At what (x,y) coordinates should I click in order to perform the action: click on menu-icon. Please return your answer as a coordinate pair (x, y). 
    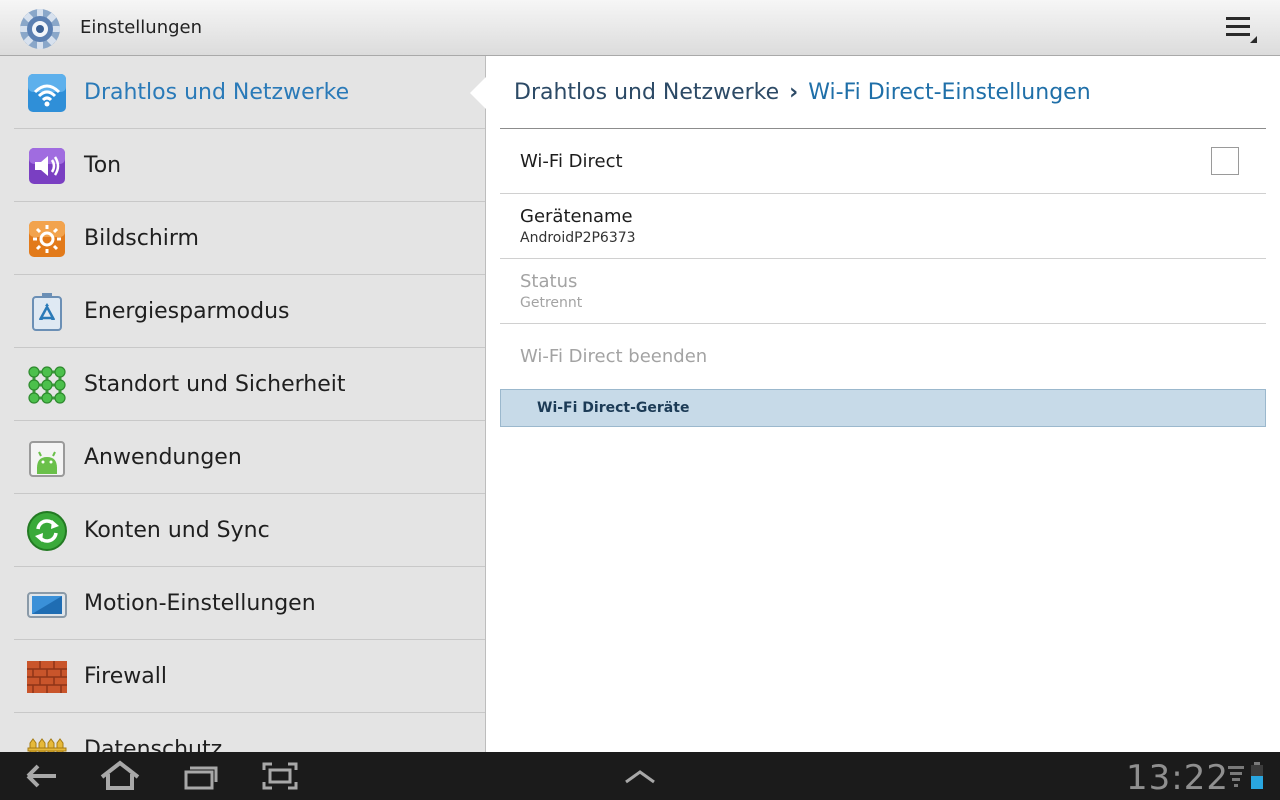
    Looking at the image, I should click on (1241, 29).